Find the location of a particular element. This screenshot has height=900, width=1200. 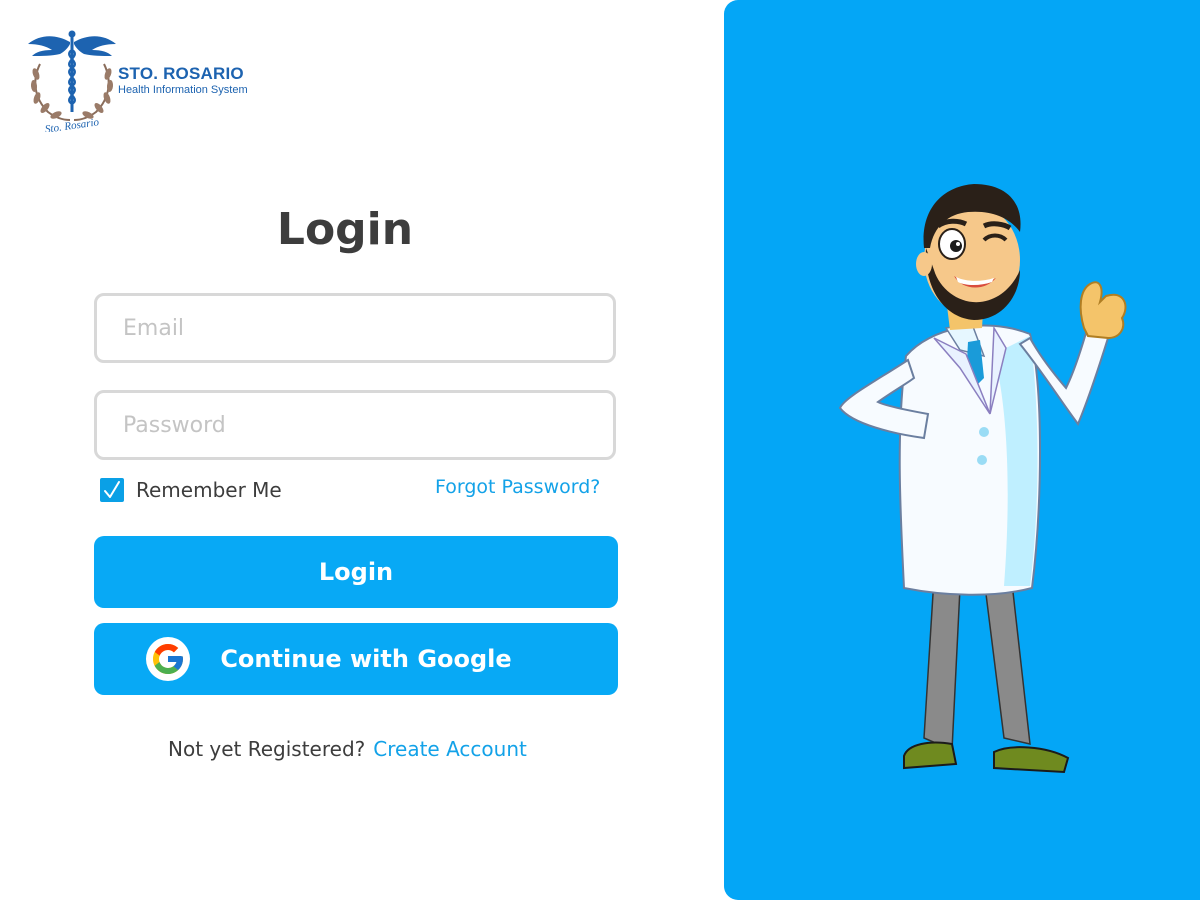

brand-subtitle: Health Information System is located at coordinates (183, 90).